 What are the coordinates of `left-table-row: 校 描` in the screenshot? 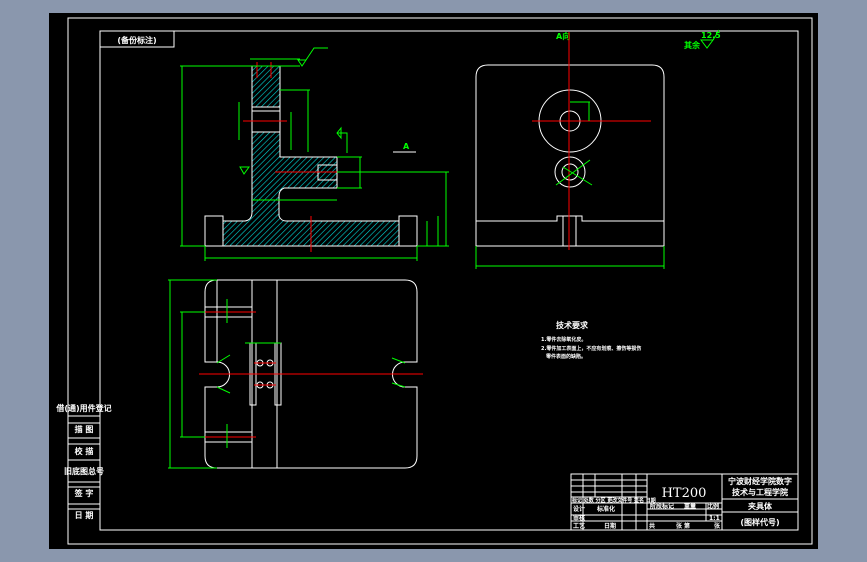 It's located at (84, 451).